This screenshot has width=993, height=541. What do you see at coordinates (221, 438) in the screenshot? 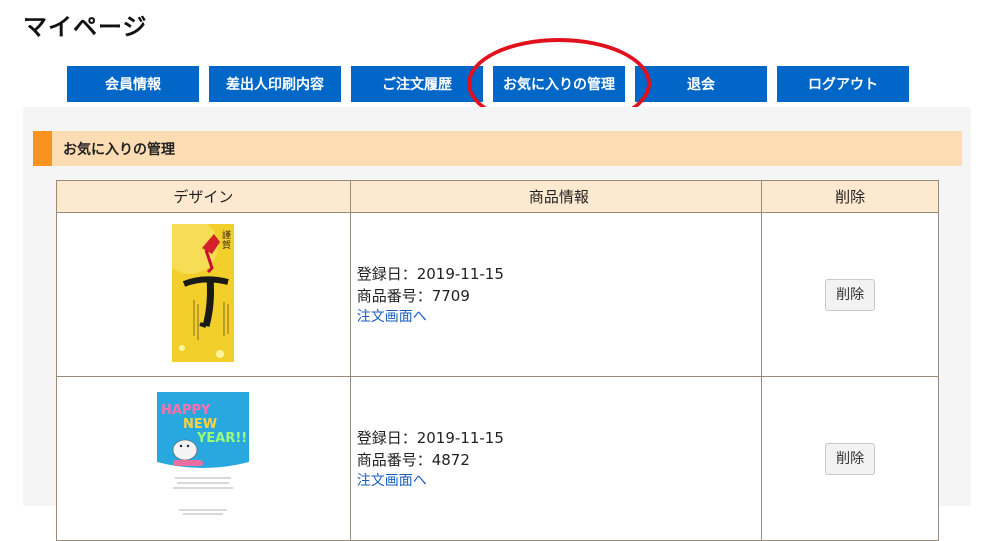
I see `svg-text: YEAR!!` at bounding box center [221, 438].